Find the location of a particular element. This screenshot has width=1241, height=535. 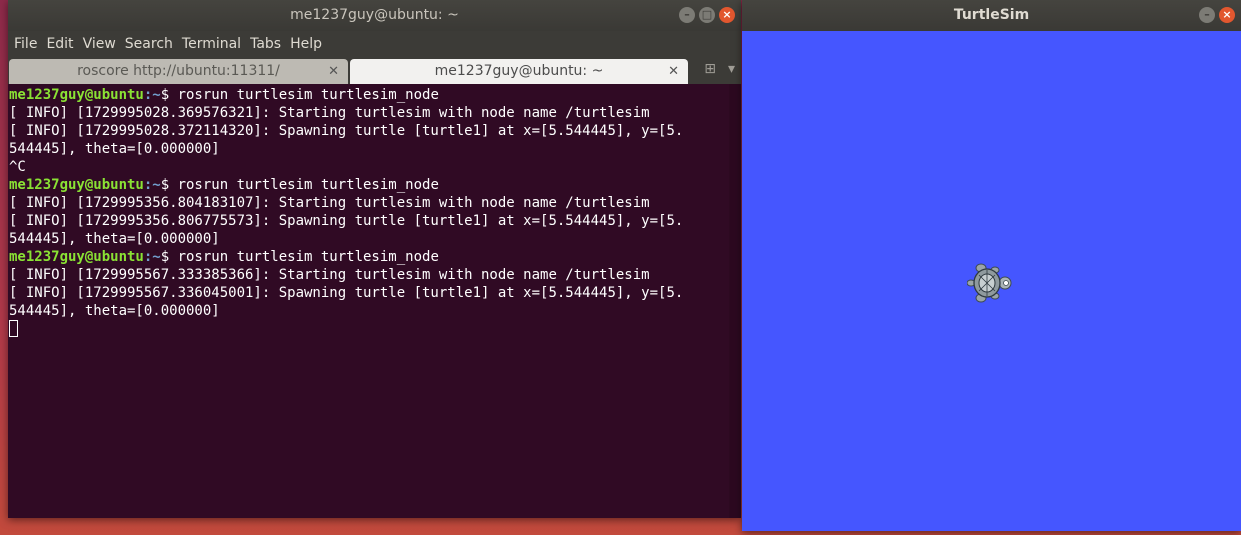

tab-label: roscore http://ubuntu:11311/ is located at coordinates (178, 71).